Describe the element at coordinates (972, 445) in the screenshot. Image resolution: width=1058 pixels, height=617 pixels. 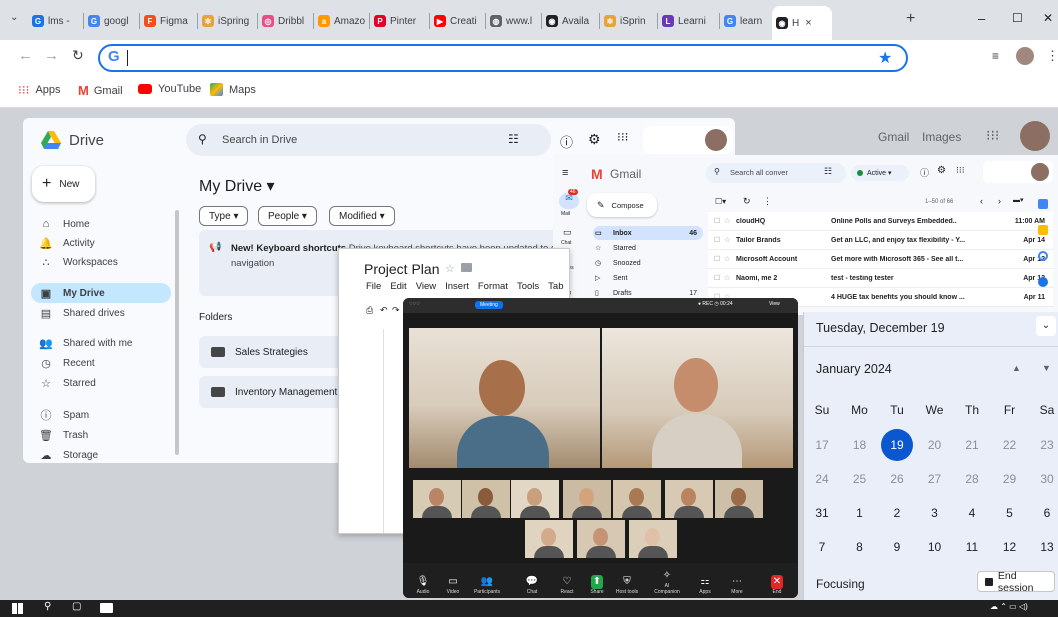
I see `calendar-day: 21` at that location.